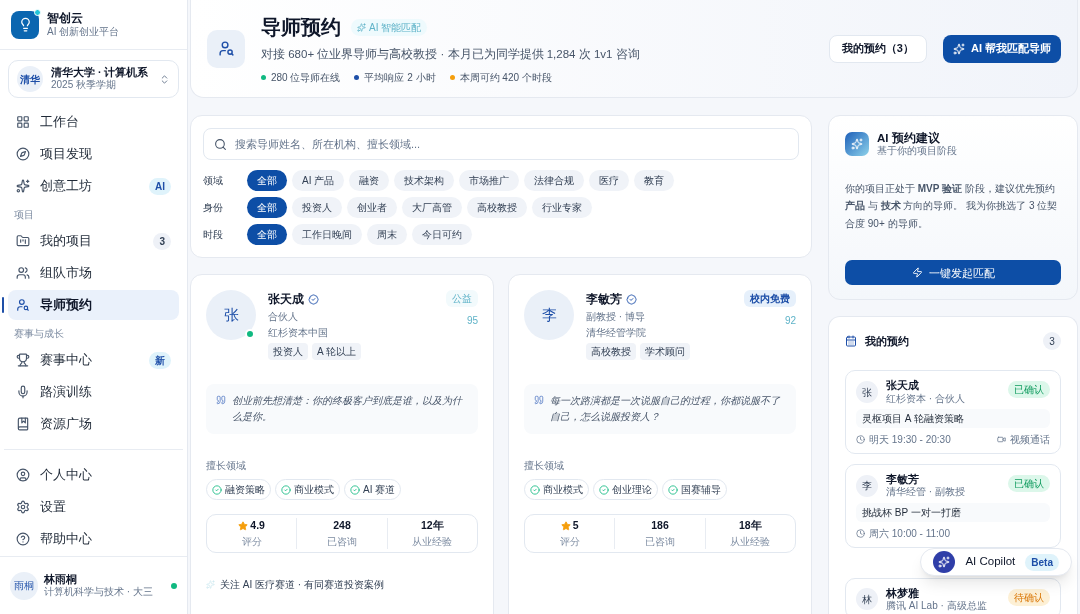 The width and height of the screenshot is (1080, 614). What do you see at coordinates (93, 241) in the screenshot?
I see `nav-item: 我的项目 3` at bounding box center [93, 241].